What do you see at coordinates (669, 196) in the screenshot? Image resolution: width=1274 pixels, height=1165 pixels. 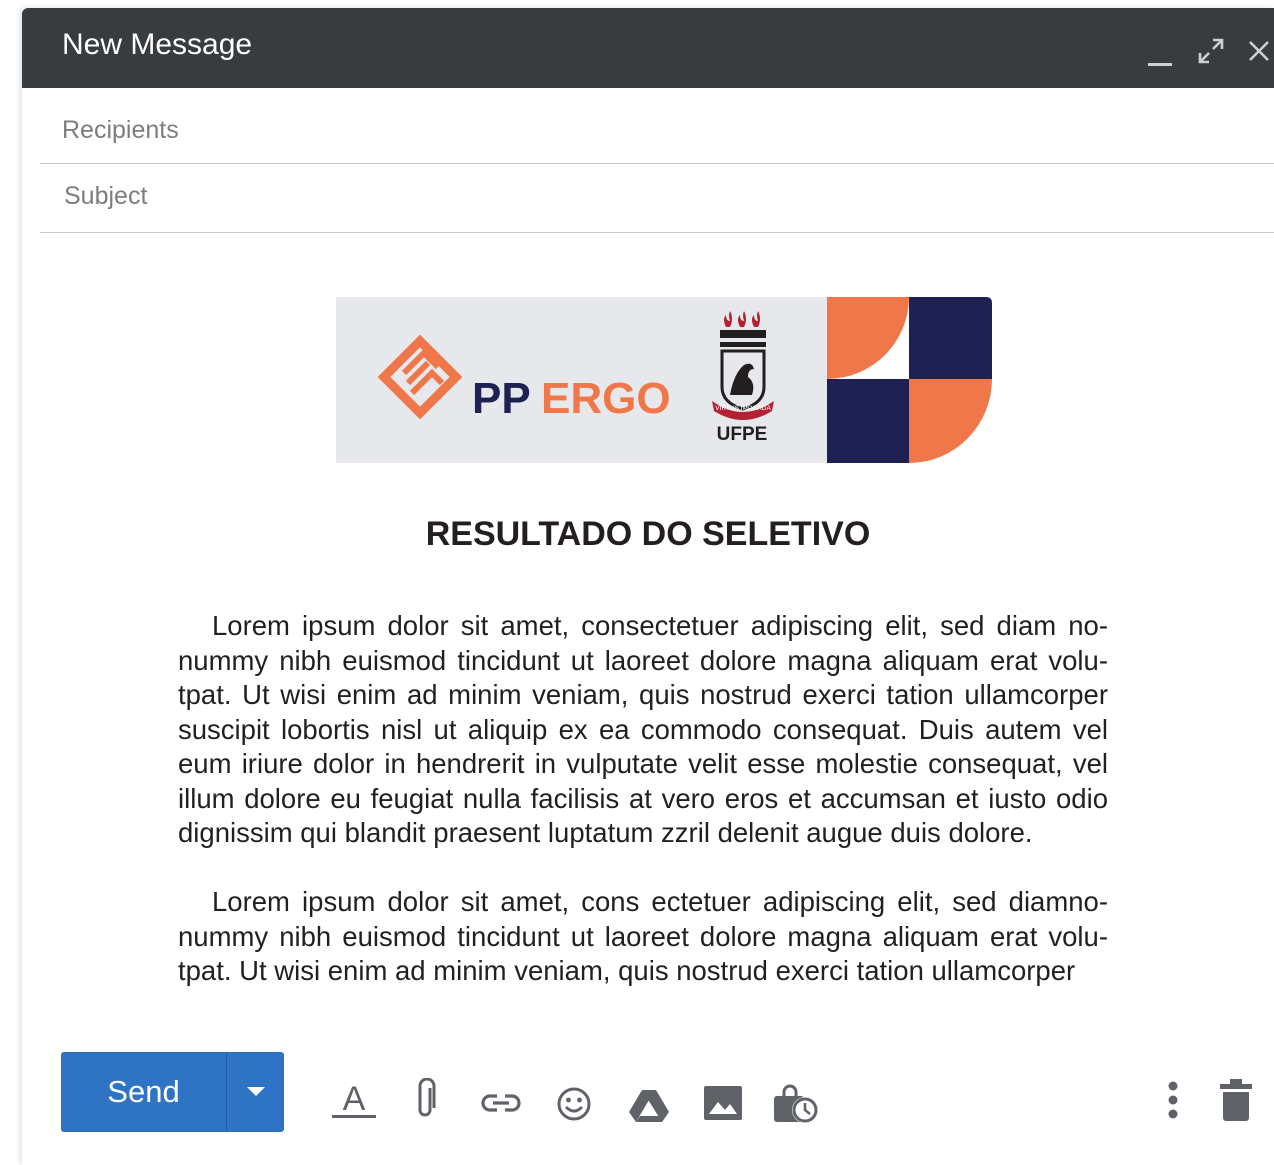 I see `subject-input` at bounding box center [669, 196].